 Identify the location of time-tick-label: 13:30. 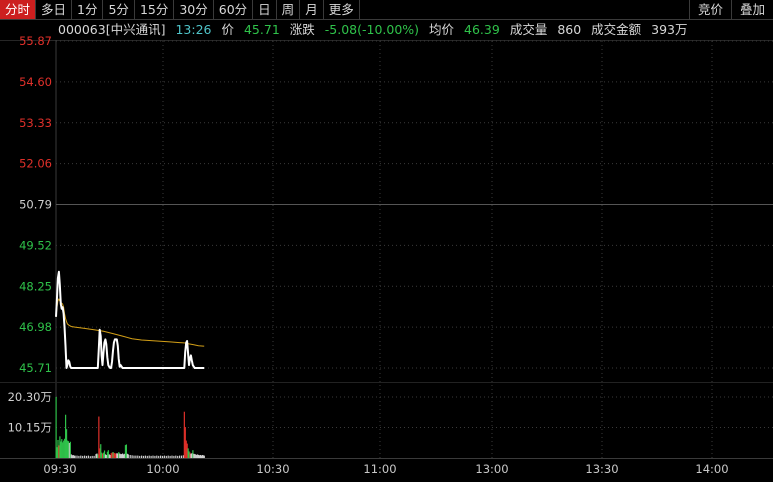
(601, 469).